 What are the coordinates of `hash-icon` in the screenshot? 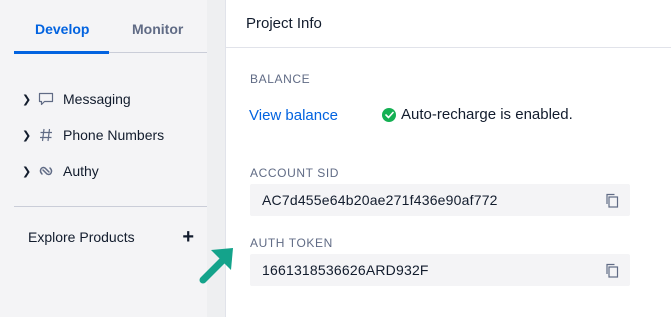 It's located at (46, 135).